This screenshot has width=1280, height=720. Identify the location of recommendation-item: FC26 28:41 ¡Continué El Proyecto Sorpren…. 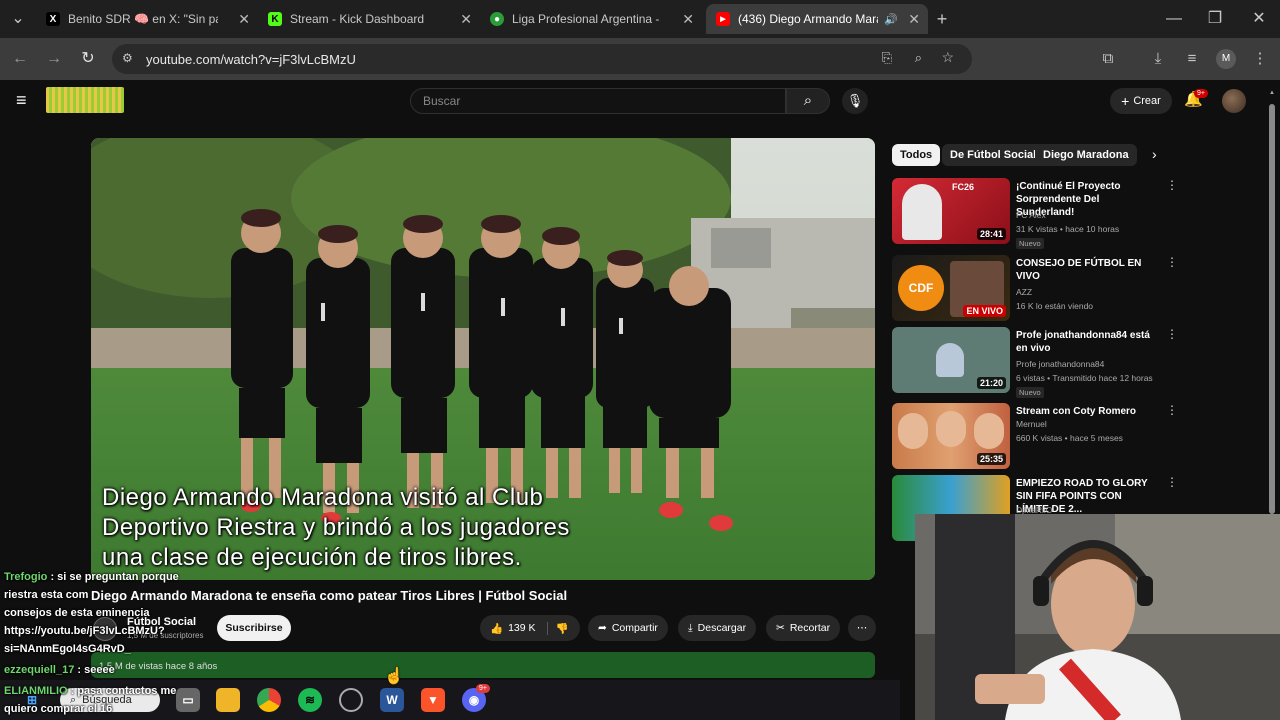
(1035, 213).